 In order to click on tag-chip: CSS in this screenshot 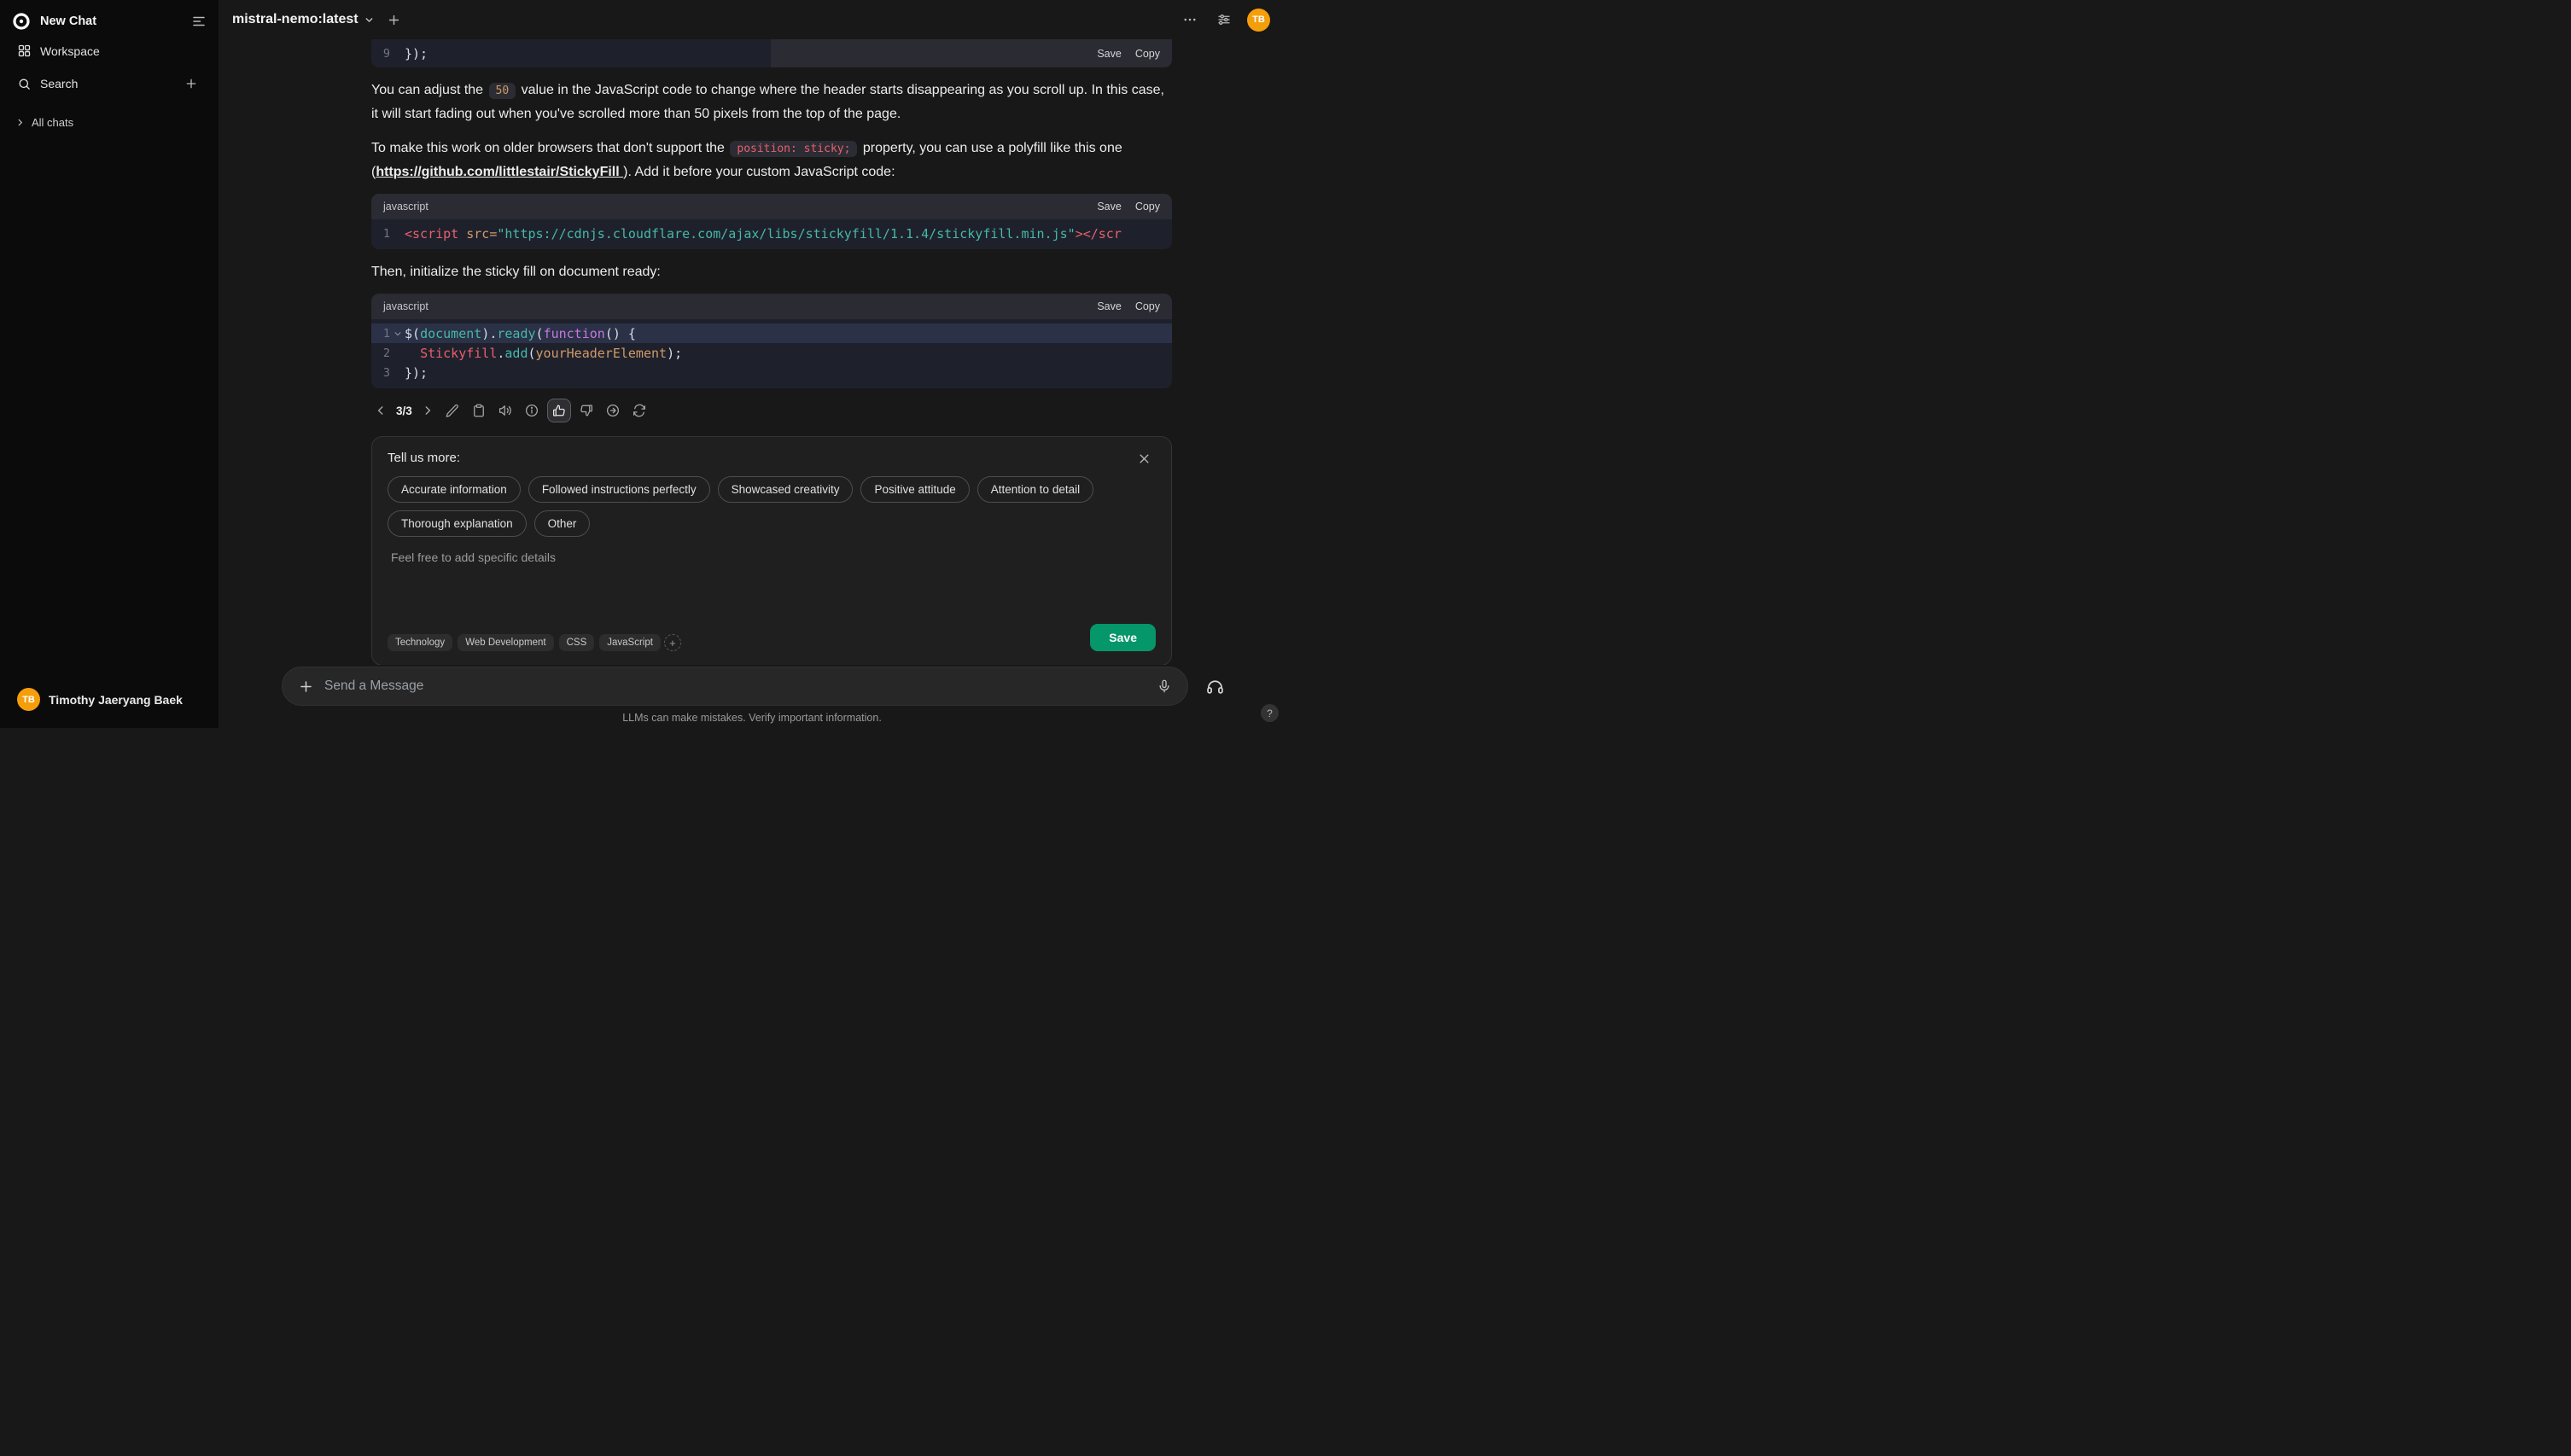, I will do `click(577, 642)`.